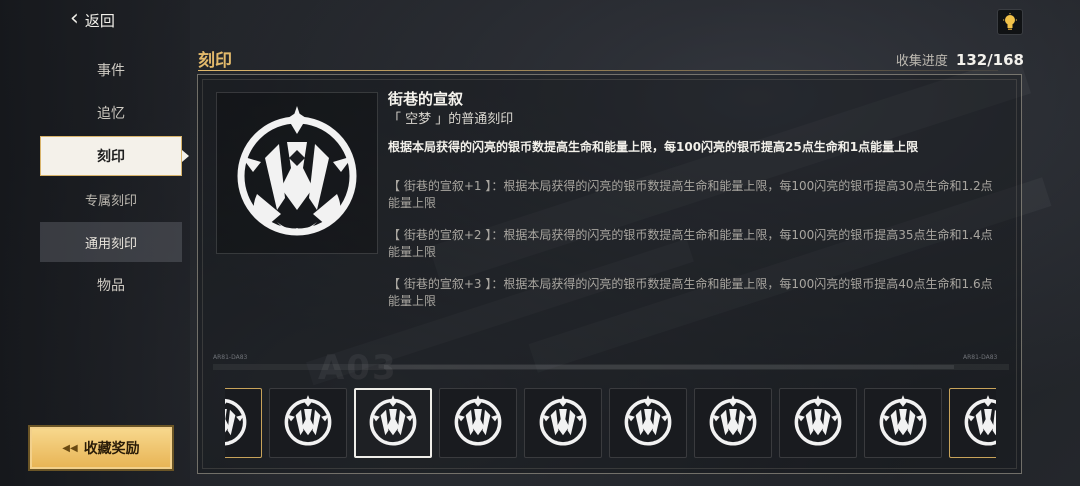 The width and height of the screenshot is (1080, 486). I want to click on strip-code-left: AR81-DA83, so click(230, 357).